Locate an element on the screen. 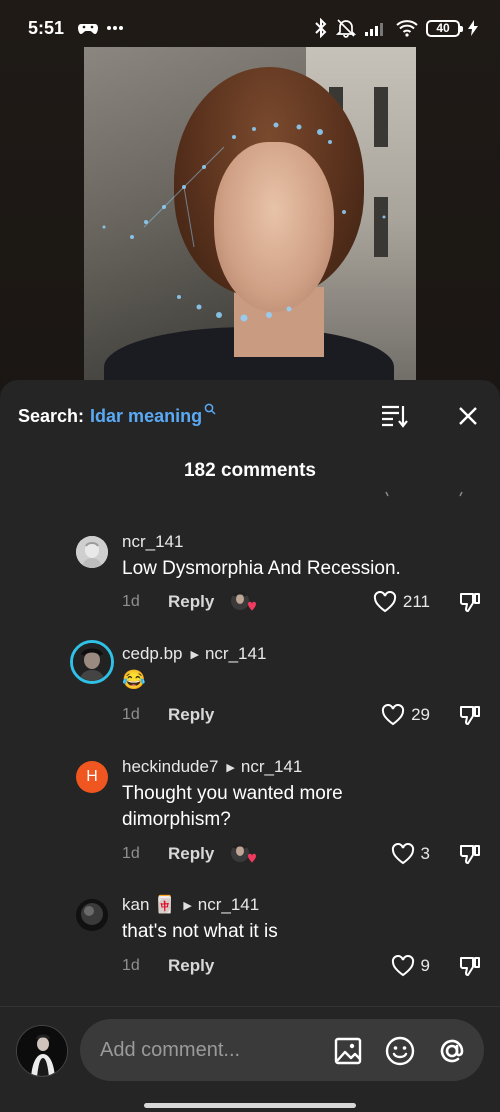  avatar-letter: H is located at coordinates (92, 776).